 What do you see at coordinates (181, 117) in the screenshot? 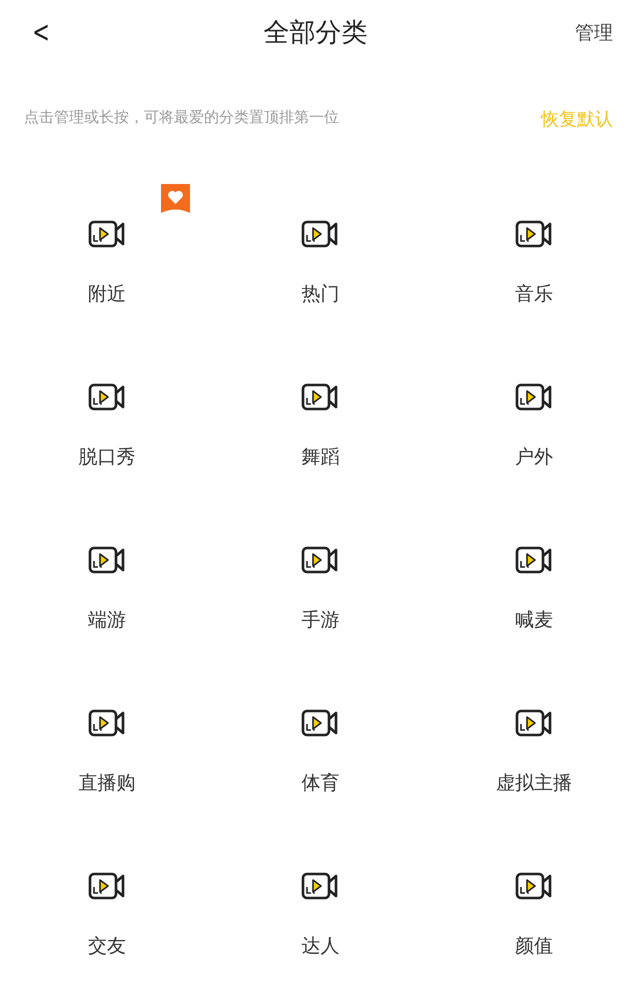
I see `hint-text: 点击管理或长按，可将最爱的分类置顶排第一位` at bounding box center [181, 117].